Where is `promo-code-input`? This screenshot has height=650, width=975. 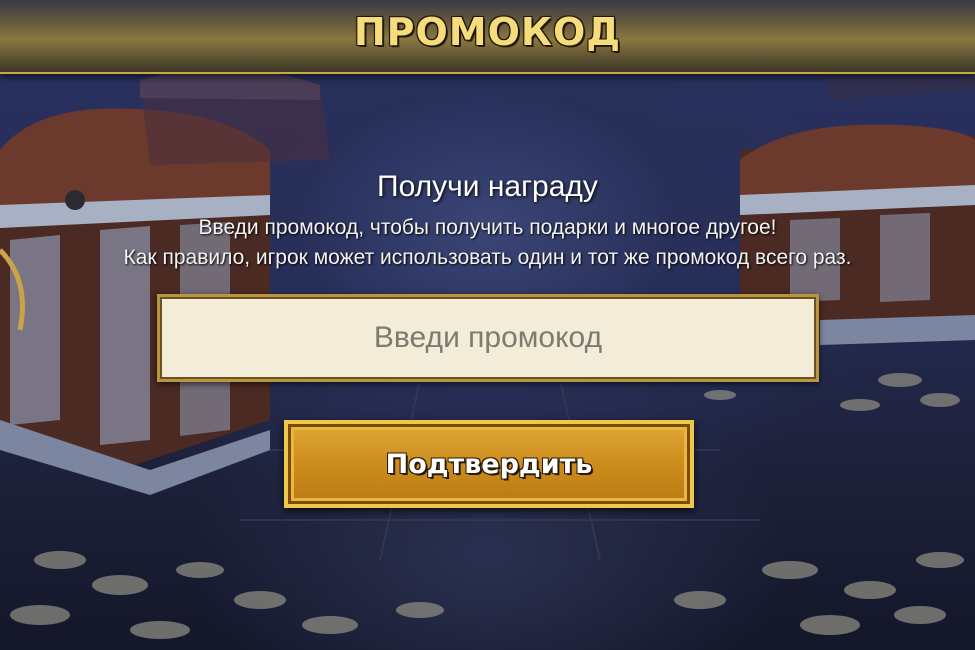
promo-code-input is located at coordinates (488, 338).